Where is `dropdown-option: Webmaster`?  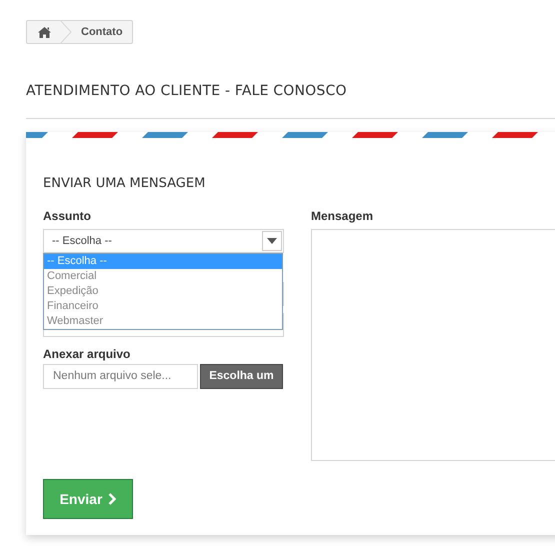 dropdown-option: Webmaster is located at coordinates (163, 321).